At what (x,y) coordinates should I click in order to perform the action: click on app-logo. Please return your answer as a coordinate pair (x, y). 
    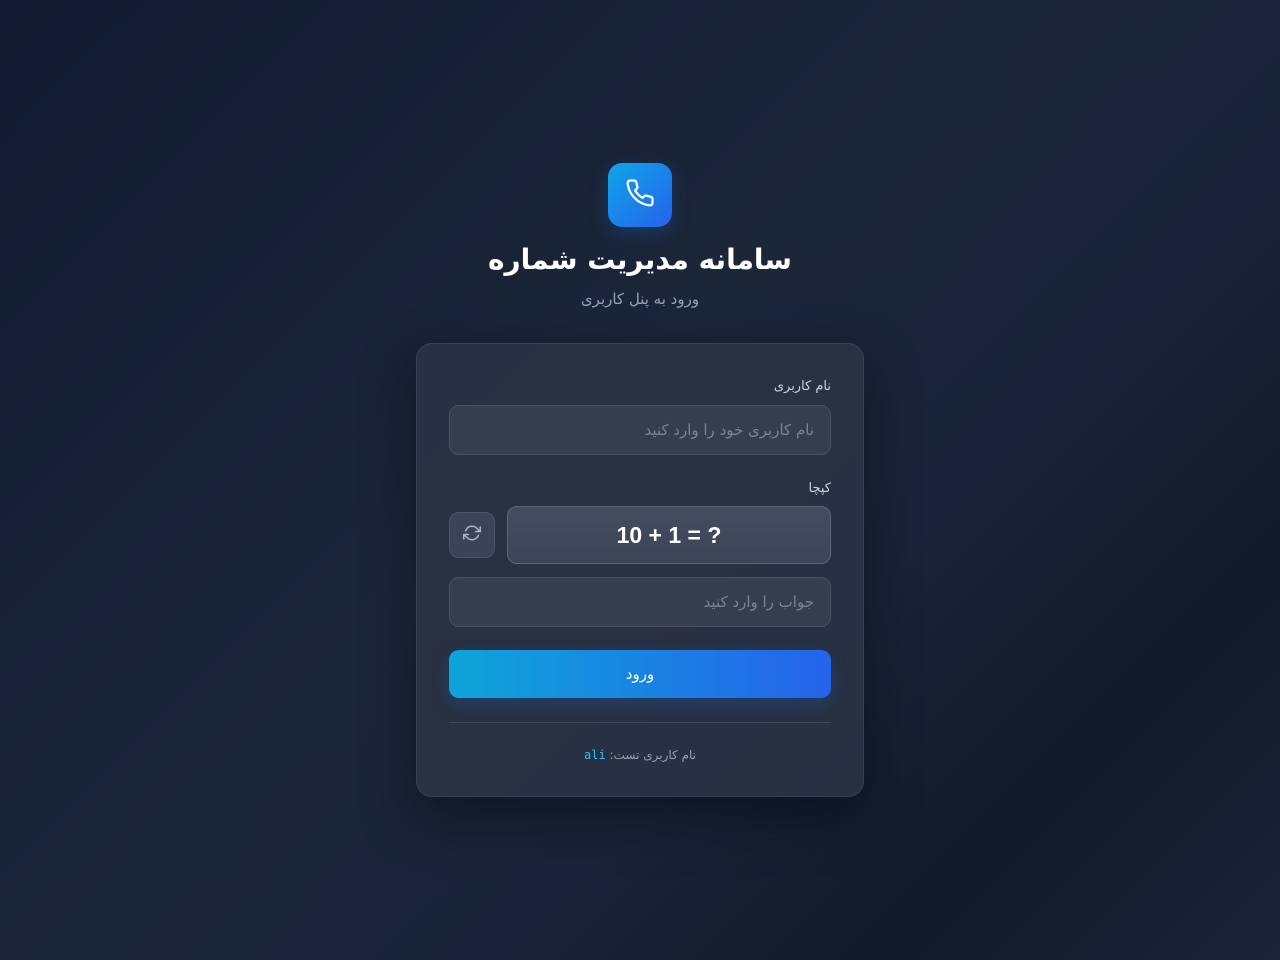
    Looking at the image, I should click on (640, 195).